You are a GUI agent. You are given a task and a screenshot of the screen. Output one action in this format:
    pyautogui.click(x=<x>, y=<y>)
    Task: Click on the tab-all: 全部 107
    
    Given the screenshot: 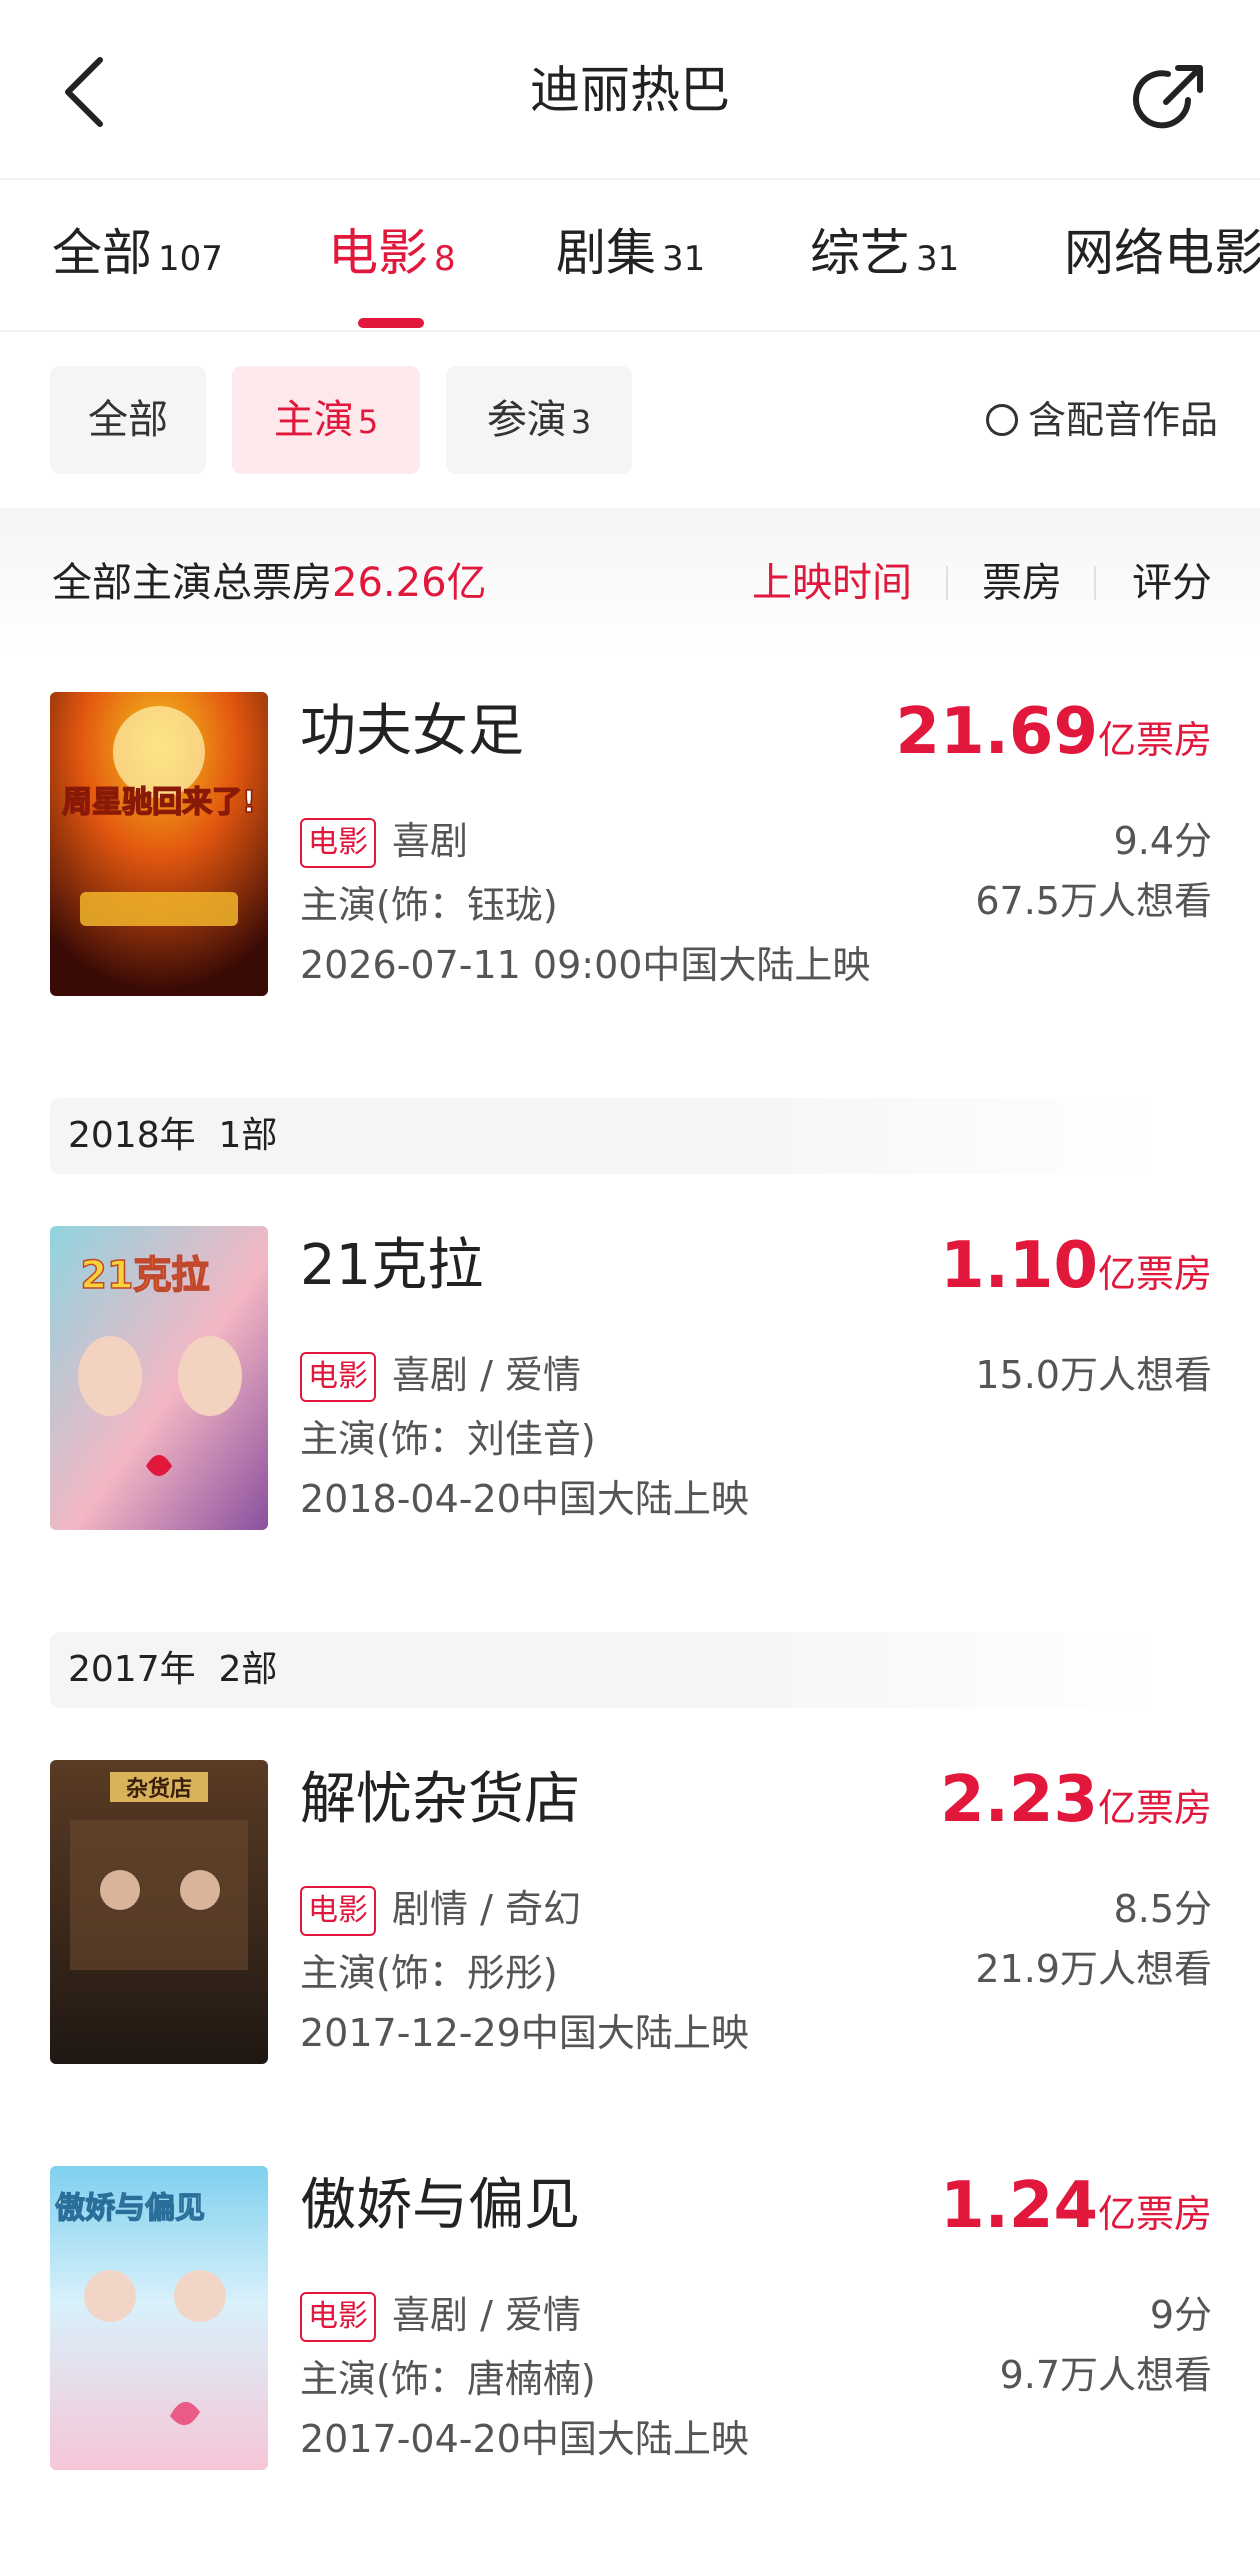 What is the action you would take?
    pyautogui.click(x=137, y=256)
    